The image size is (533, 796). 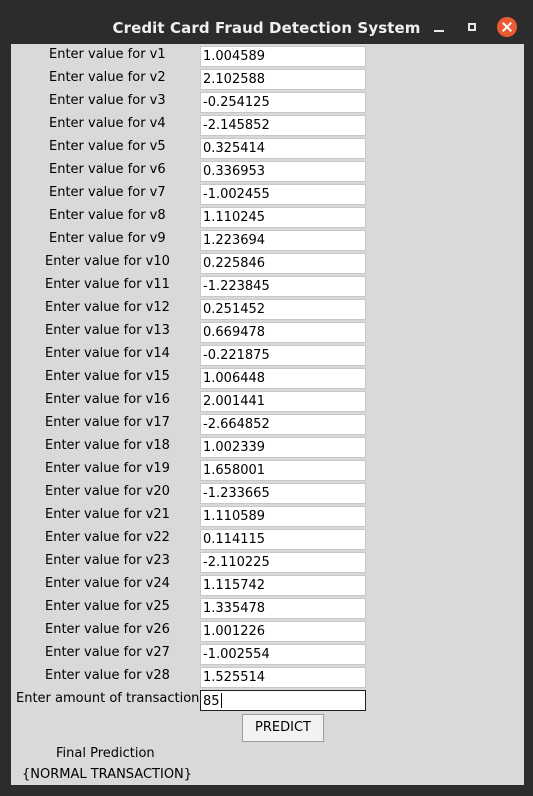 I want to click on field-input-v5: 0.325414, so click(x=283, y=148).